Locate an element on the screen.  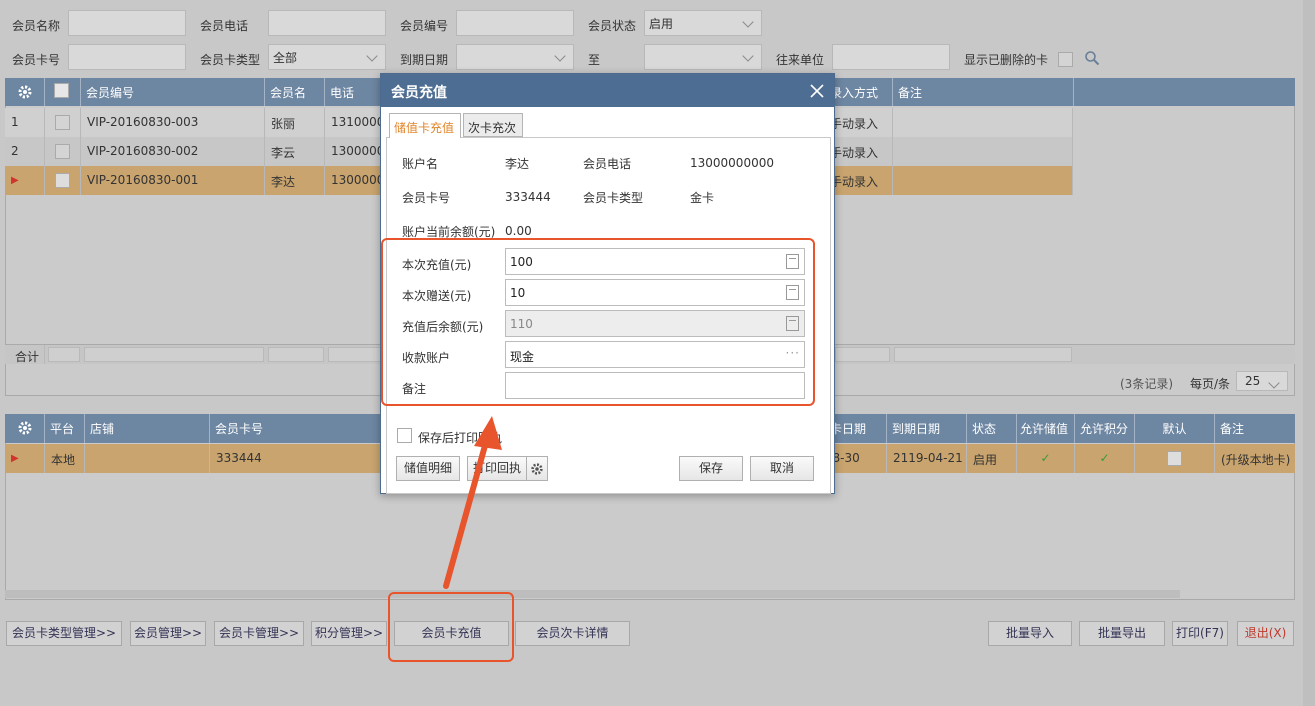
phone-value: 13000000000 is located at coordinates (732, 163).